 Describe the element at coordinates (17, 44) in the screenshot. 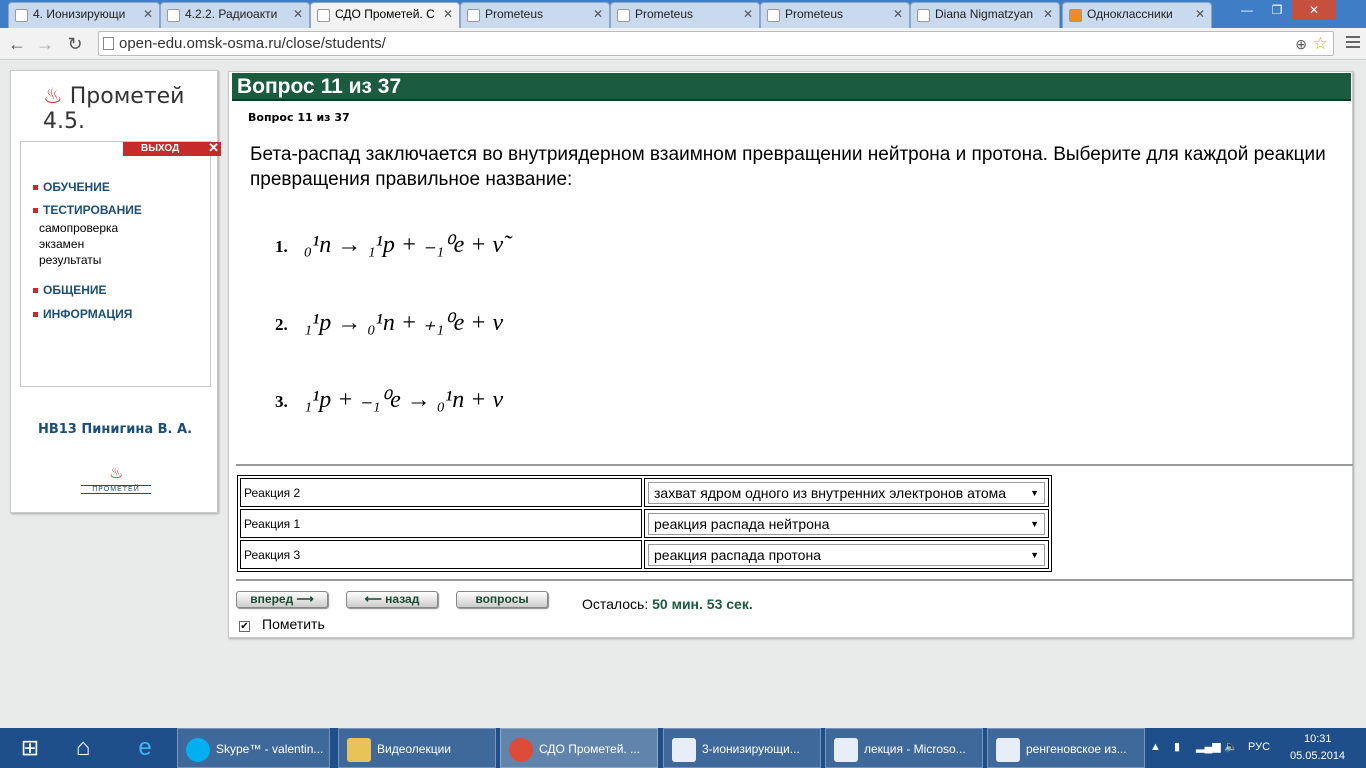

I see `back-arrow-icon: ←` at that location.